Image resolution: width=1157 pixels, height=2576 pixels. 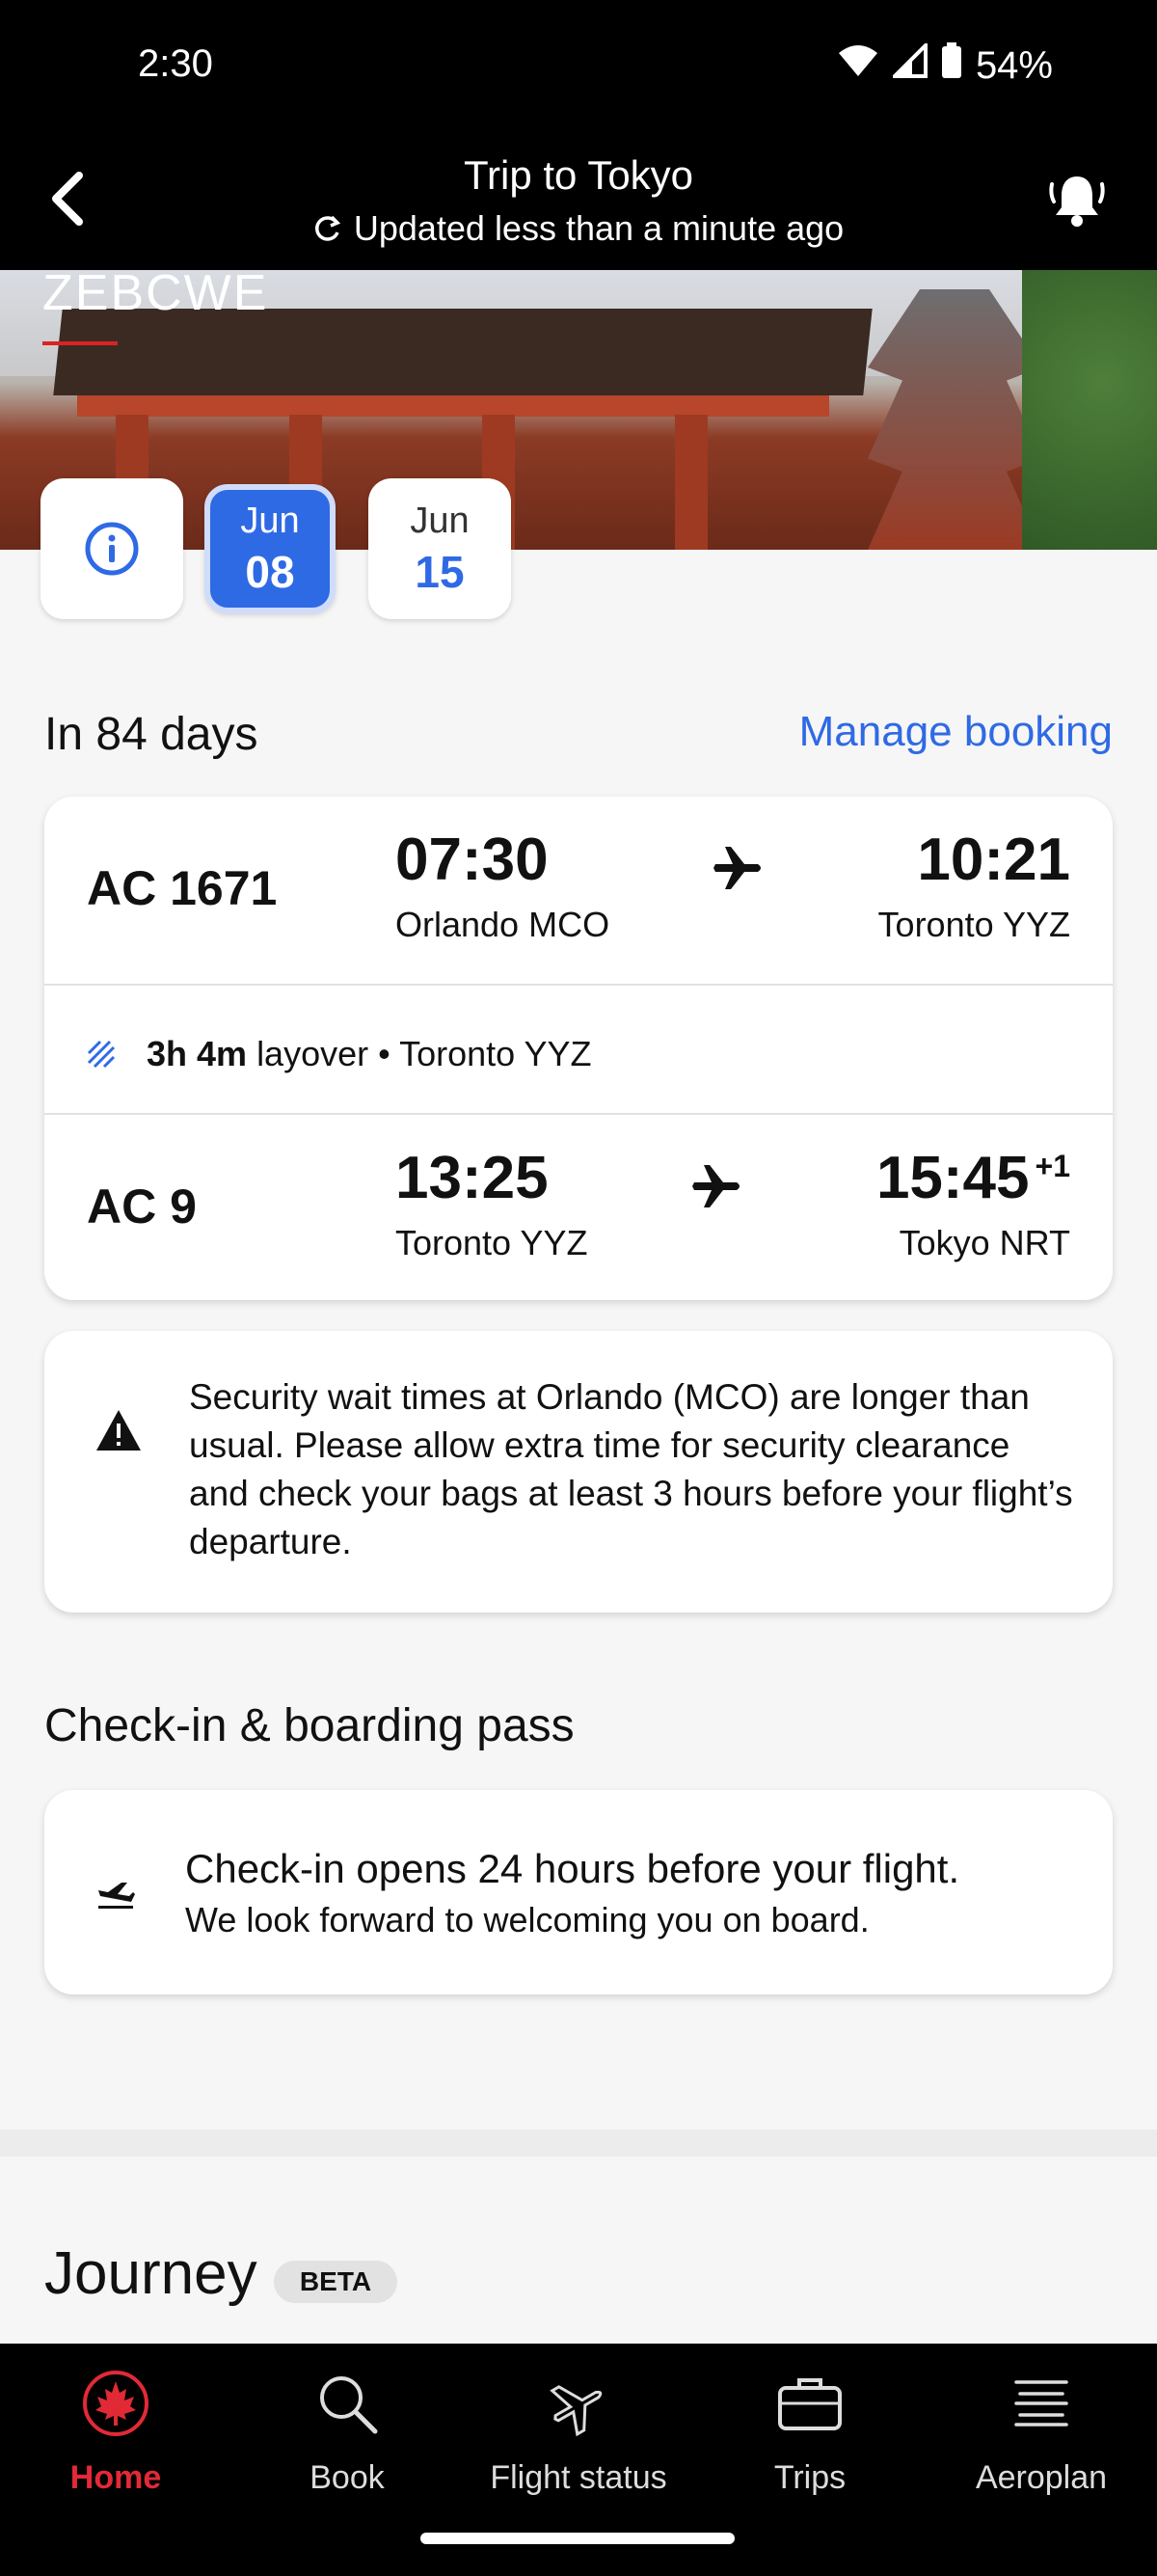 What do you see at coordinates (151, 734) in the screenshot?
I see `countdown-label: In 84 days` at bounding box center [151, 734].